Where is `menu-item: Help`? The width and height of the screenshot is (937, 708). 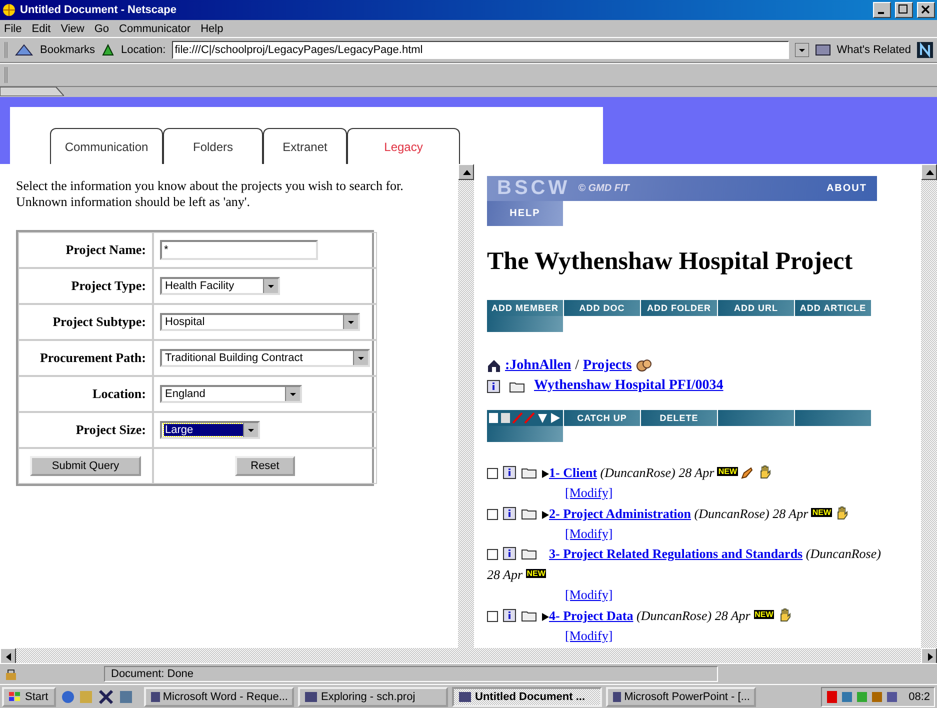
menu-item: Help is located at coordinates (212, 28).